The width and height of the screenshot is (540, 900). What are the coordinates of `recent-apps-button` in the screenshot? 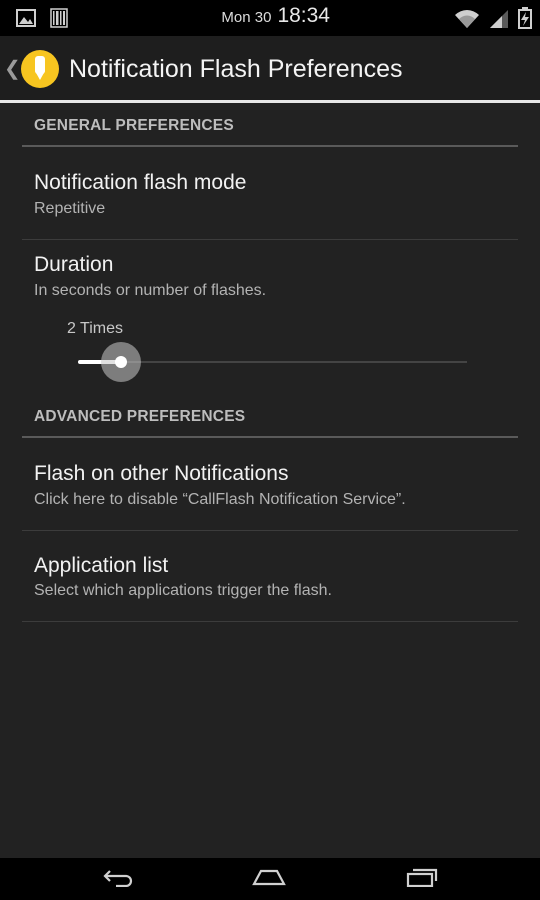 It's located at (422, 879).